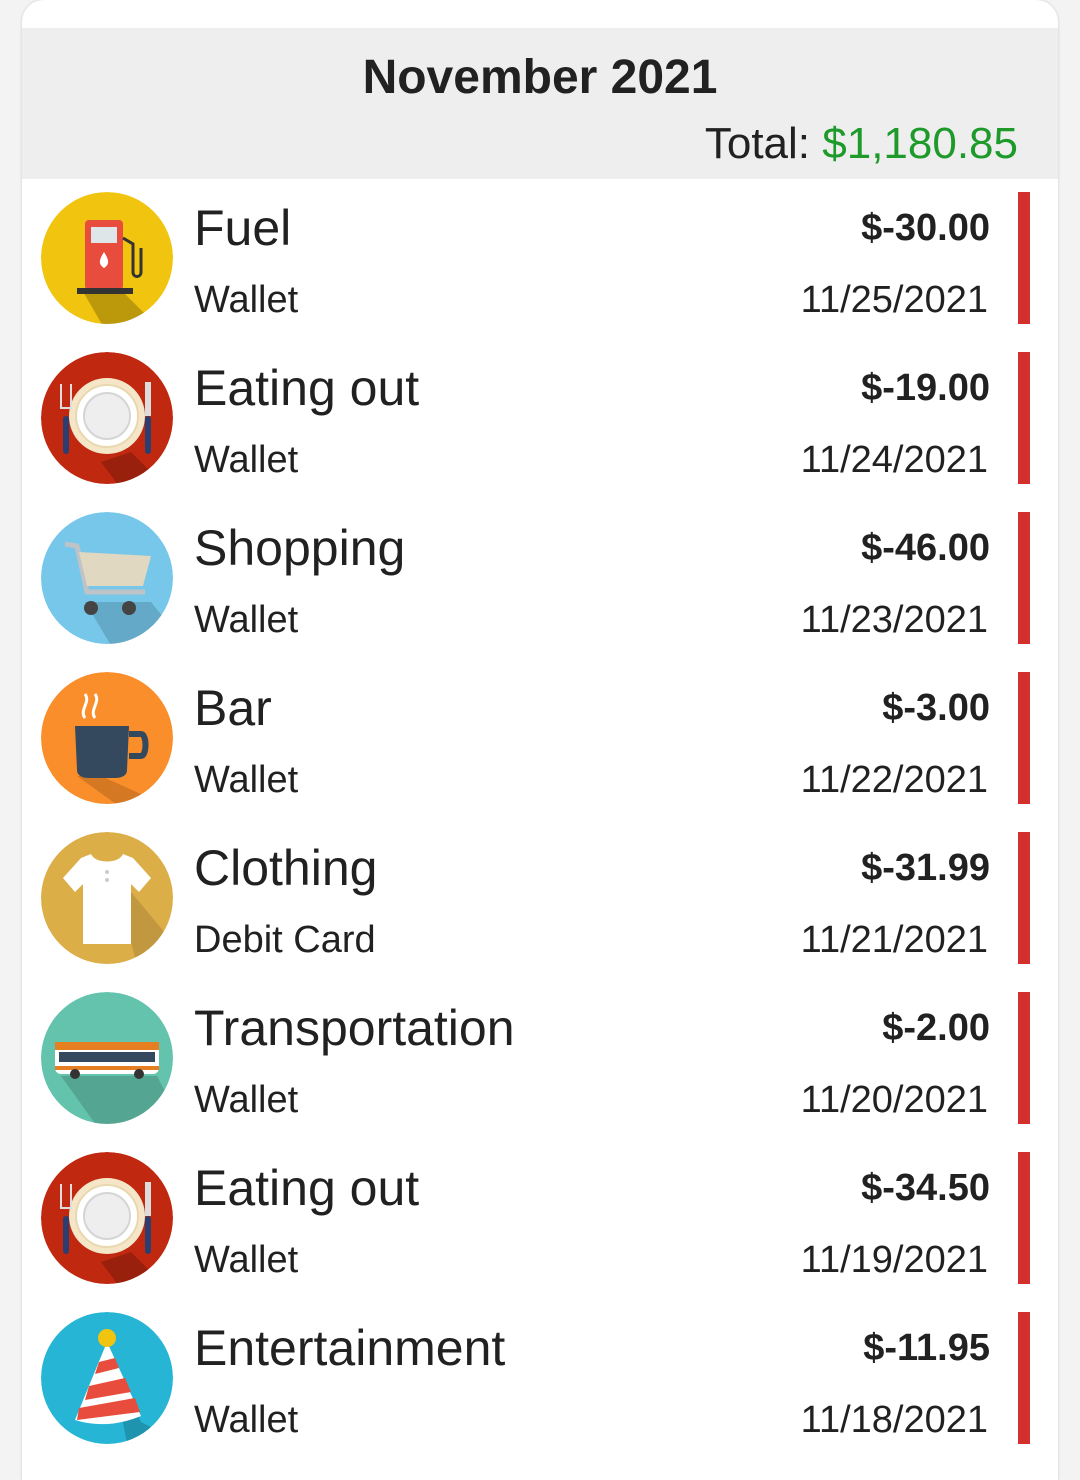 This screenshot has height=1480, width=1080. I want to click on category-name: Fuel, so click(243, 228).